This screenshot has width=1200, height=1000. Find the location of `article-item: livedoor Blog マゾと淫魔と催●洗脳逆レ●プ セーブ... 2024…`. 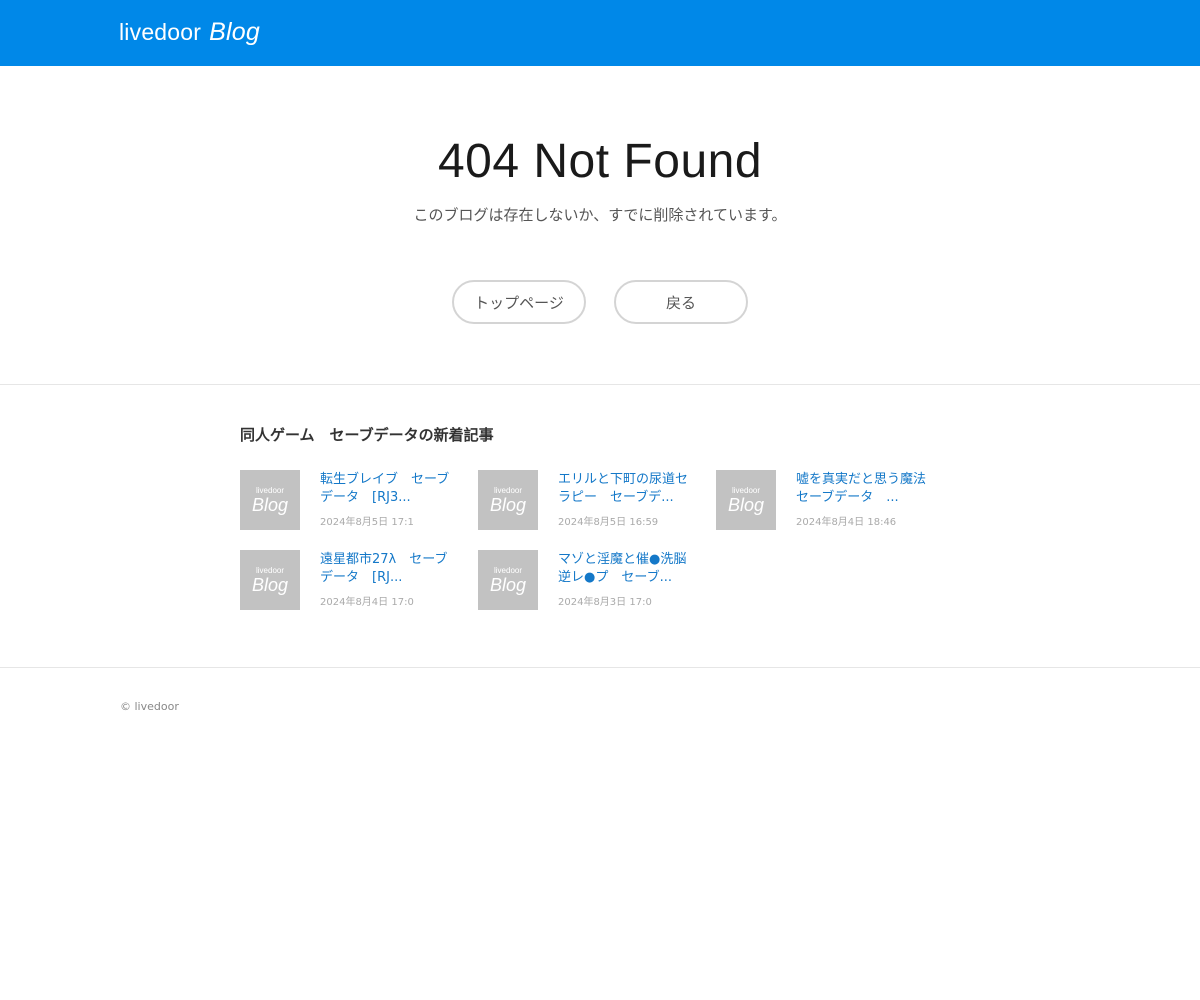

article-item: livedoor Blog マゾと淫魔と催●洗脳逆レ●プ セーブ... 2024… is located at coordinates (597, 580).